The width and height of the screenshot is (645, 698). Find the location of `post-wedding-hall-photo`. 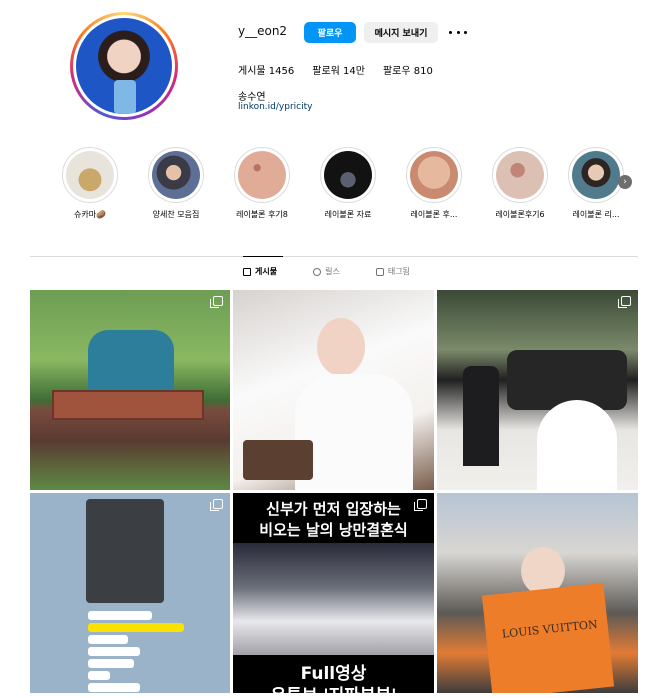

post-wedding-hall-photo is located at coordinates (537, 390).